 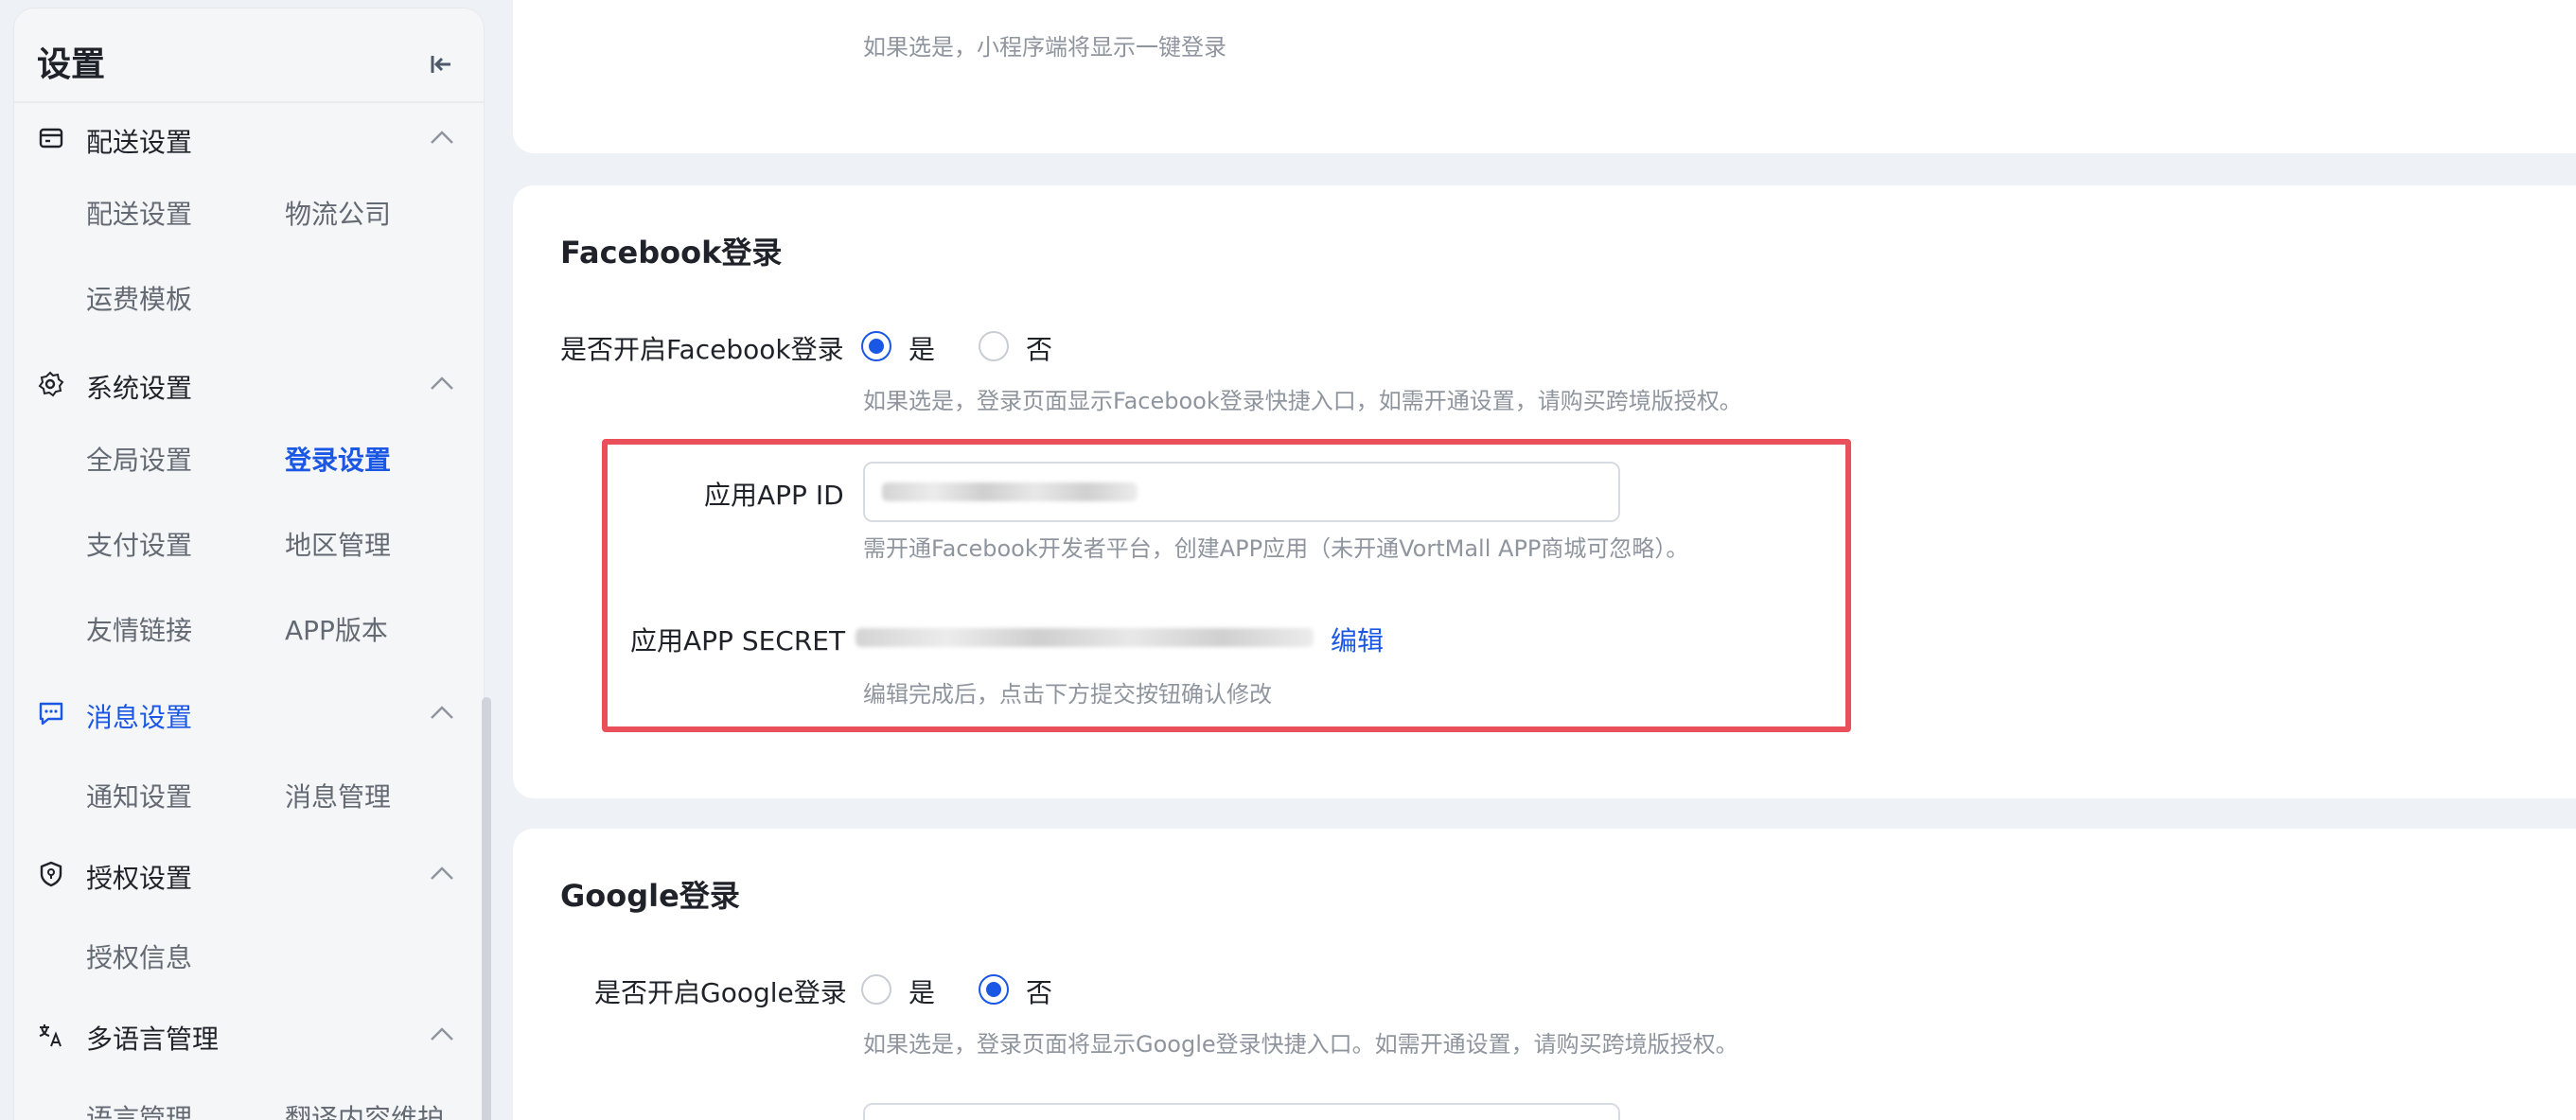 I want to click on sidebar-item-notification-settings: 通知设置, so click(x=139, y=795).